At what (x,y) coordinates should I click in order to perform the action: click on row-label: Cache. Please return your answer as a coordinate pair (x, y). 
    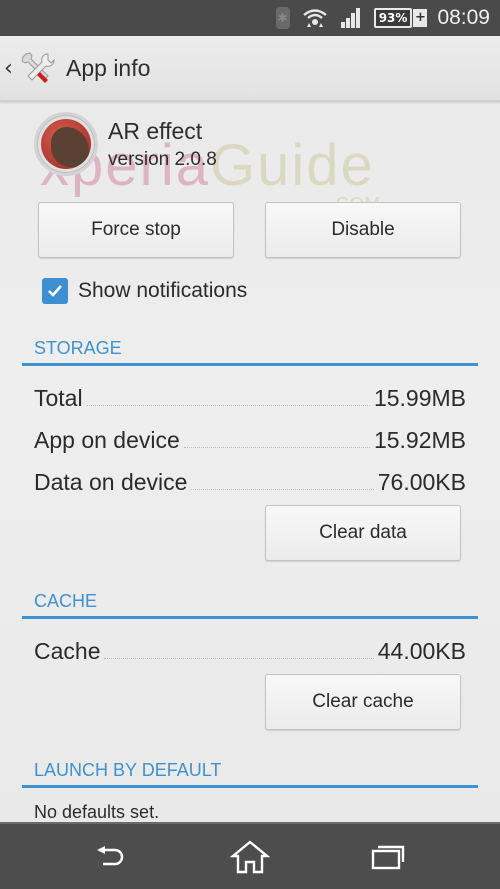
    Looking at the image, I should click on (67, 651).